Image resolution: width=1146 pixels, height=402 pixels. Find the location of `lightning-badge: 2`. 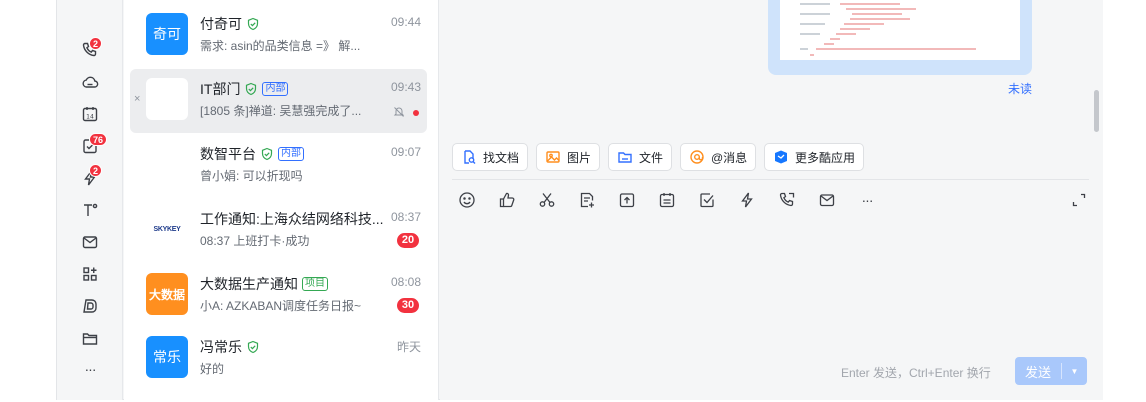

lightning-badge: 2 is located at coordinates (96, 170).